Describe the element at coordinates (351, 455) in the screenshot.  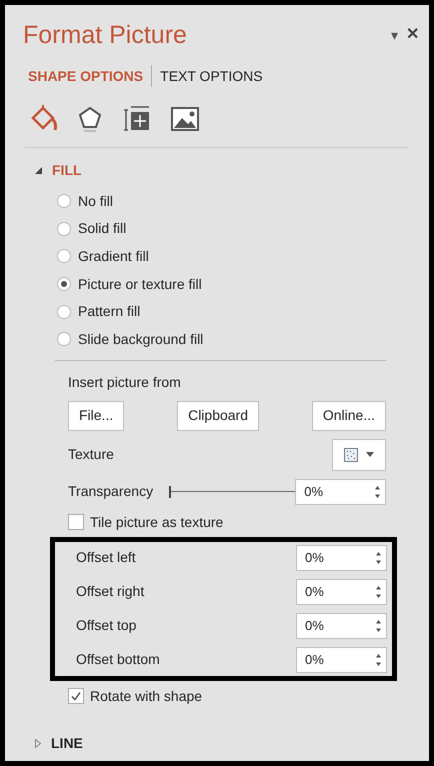
I see `texture-swatch-icon` at that location.